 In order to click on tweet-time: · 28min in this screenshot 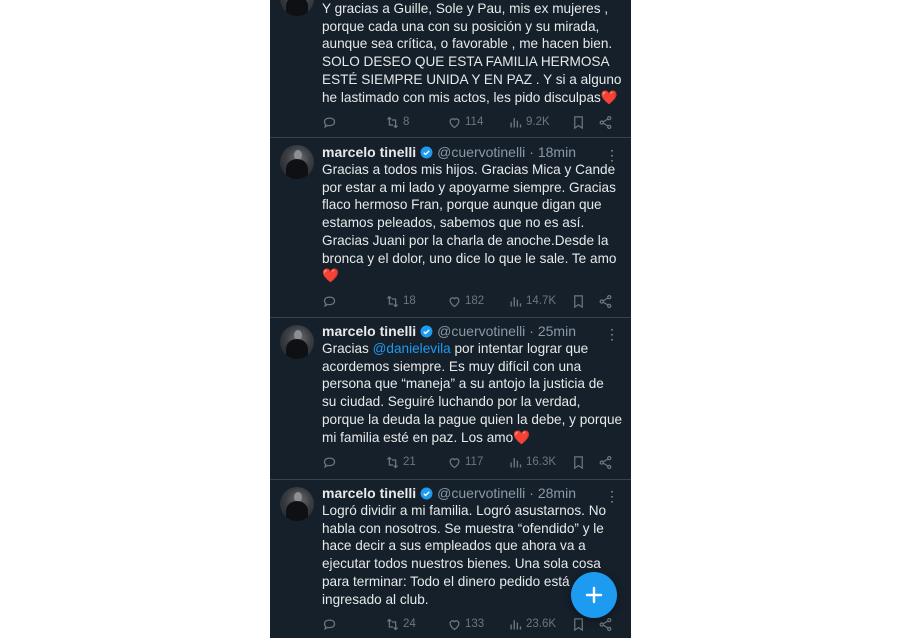, I will do `click(552, 493)`.